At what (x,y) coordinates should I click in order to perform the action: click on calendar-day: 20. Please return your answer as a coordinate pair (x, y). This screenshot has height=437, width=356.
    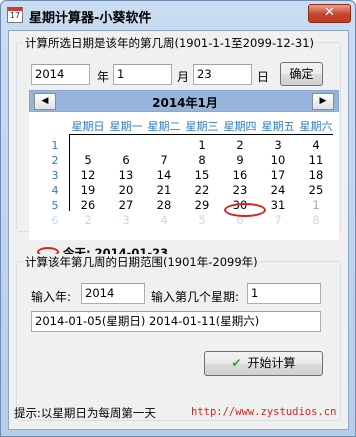
    Looking at the image, I should click on (126, 190).